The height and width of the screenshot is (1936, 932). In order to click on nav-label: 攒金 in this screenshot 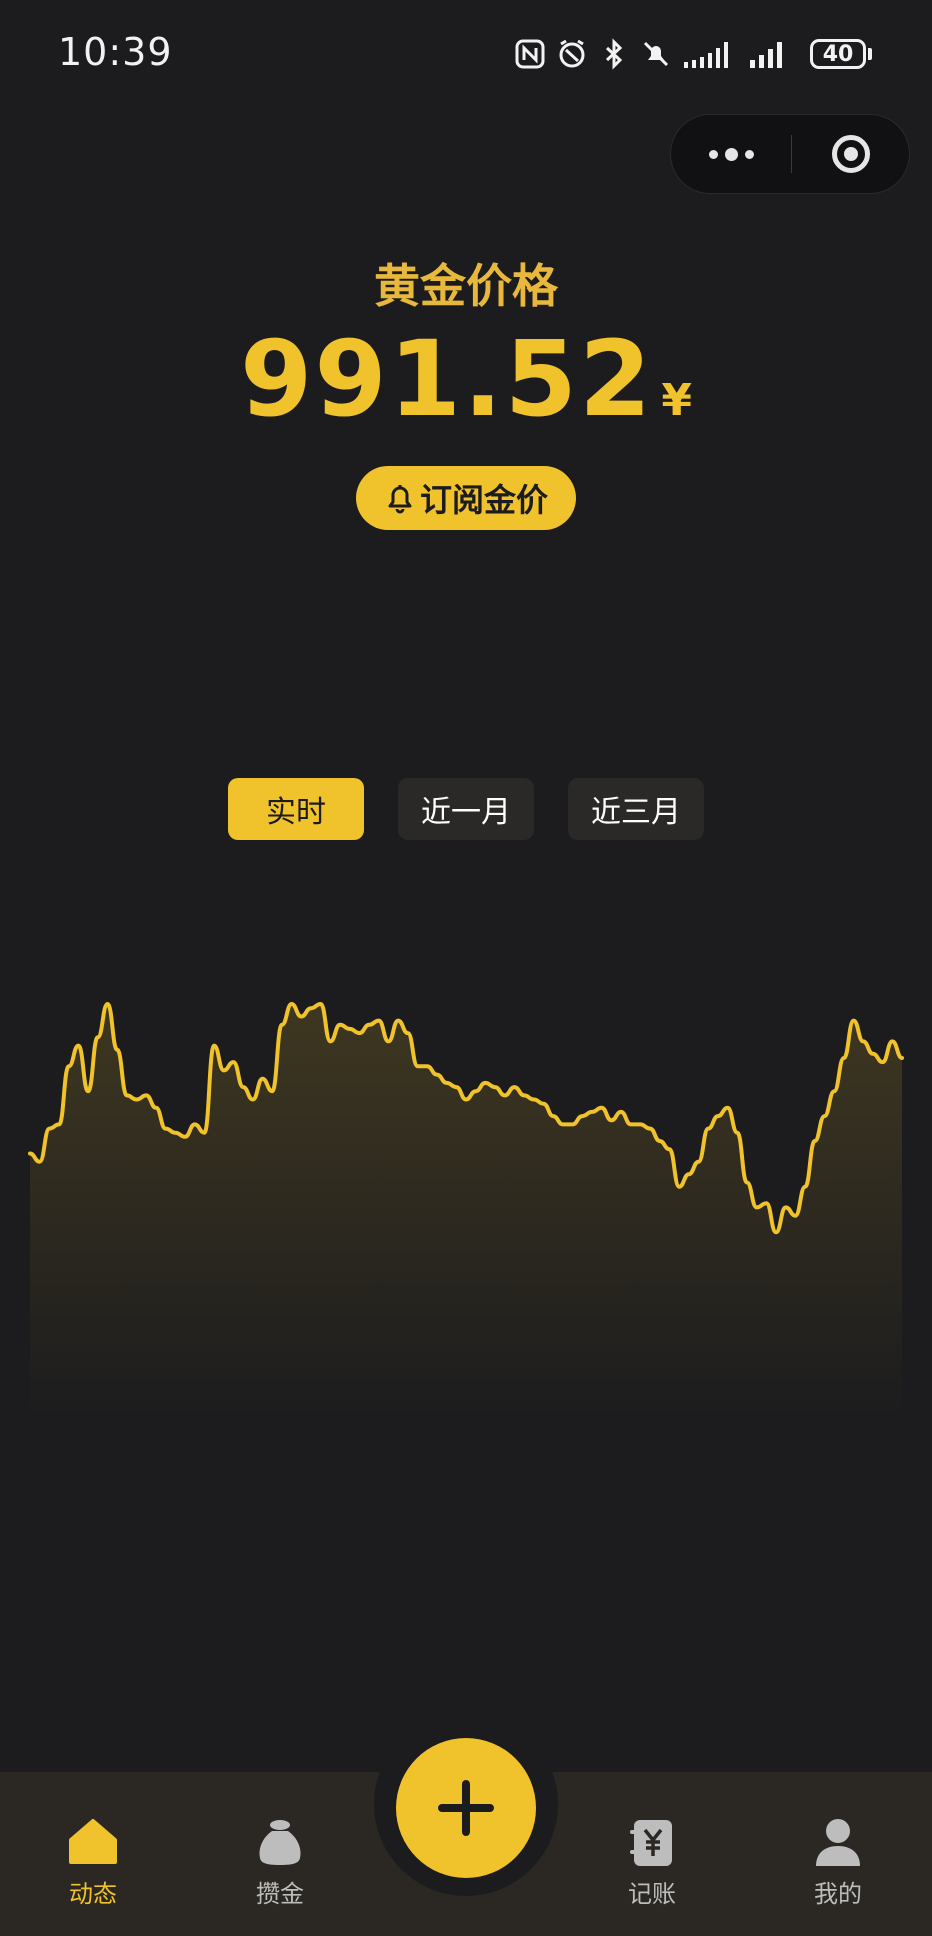, I will do `click(280, 1894)`.